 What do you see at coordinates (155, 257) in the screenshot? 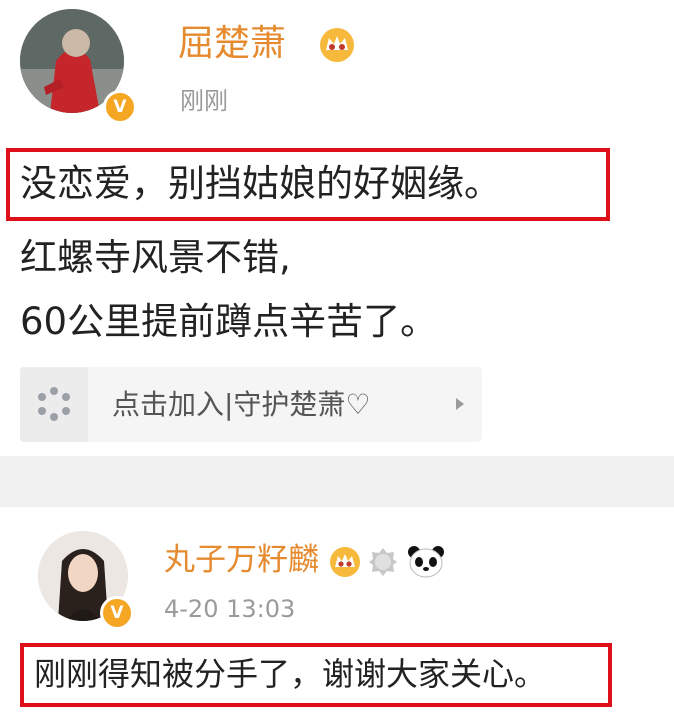
I see `post-text-line-1: 红螺寺风景不错,` at bounding box center [155, 257].